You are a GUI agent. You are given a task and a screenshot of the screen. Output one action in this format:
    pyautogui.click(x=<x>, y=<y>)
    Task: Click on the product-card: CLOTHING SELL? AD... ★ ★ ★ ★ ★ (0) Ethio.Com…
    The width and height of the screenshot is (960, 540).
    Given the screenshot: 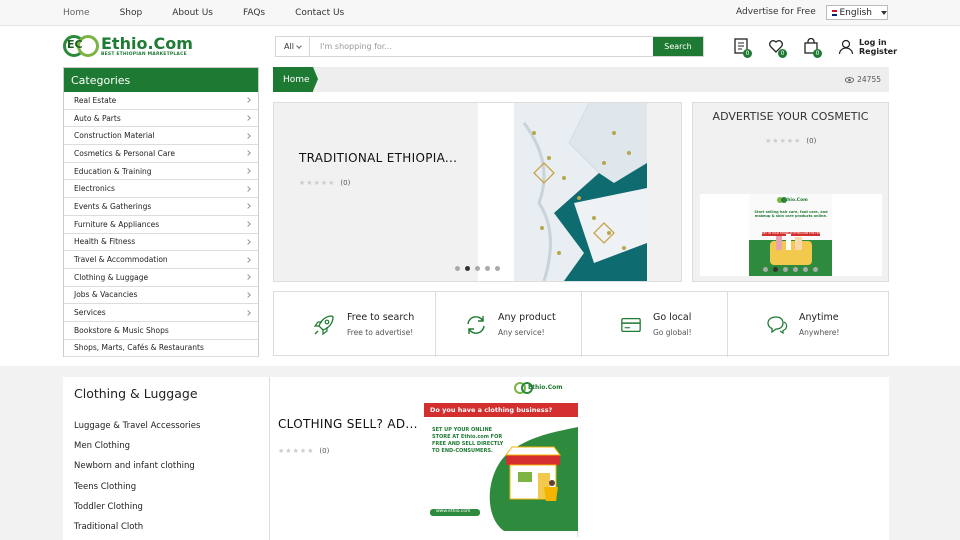 What is the action you would take?
    pyautogui.click(x=424, y=457)
    